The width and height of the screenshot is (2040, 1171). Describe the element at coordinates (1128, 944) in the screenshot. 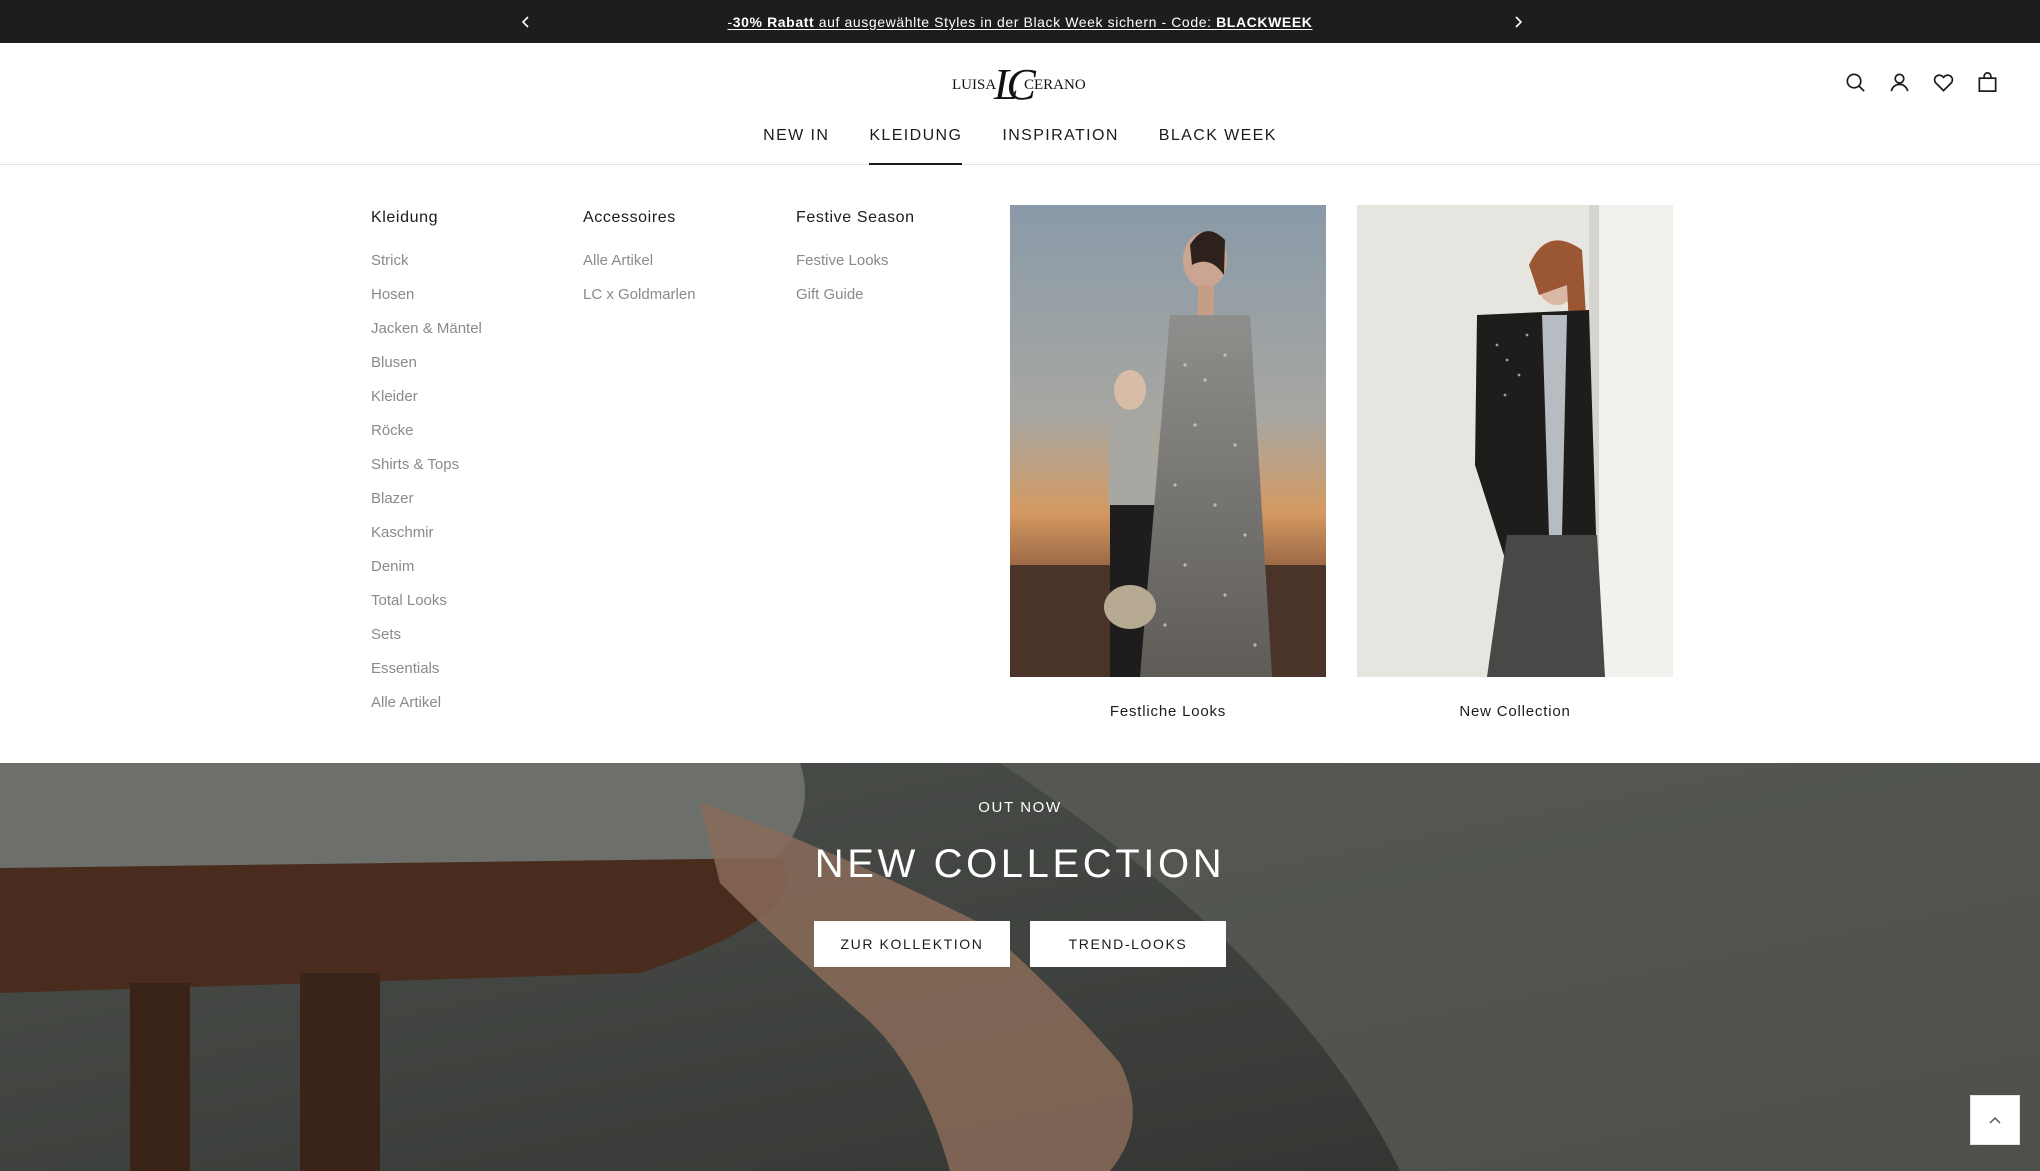

I see `trend-looks-button: TREND-LOOKS` at that location.